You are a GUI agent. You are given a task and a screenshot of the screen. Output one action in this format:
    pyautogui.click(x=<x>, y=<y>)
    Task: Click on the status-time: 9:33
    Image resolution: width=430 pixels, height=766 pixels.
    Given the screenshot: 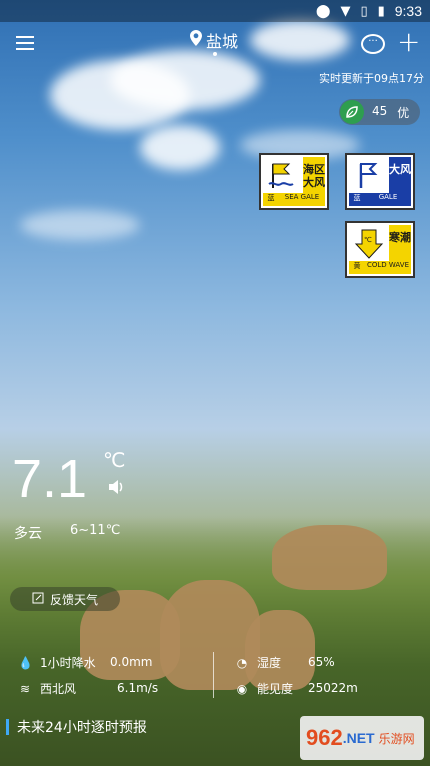 What is the action you would take?
    pyautogui.click(x=408, y=11)
    